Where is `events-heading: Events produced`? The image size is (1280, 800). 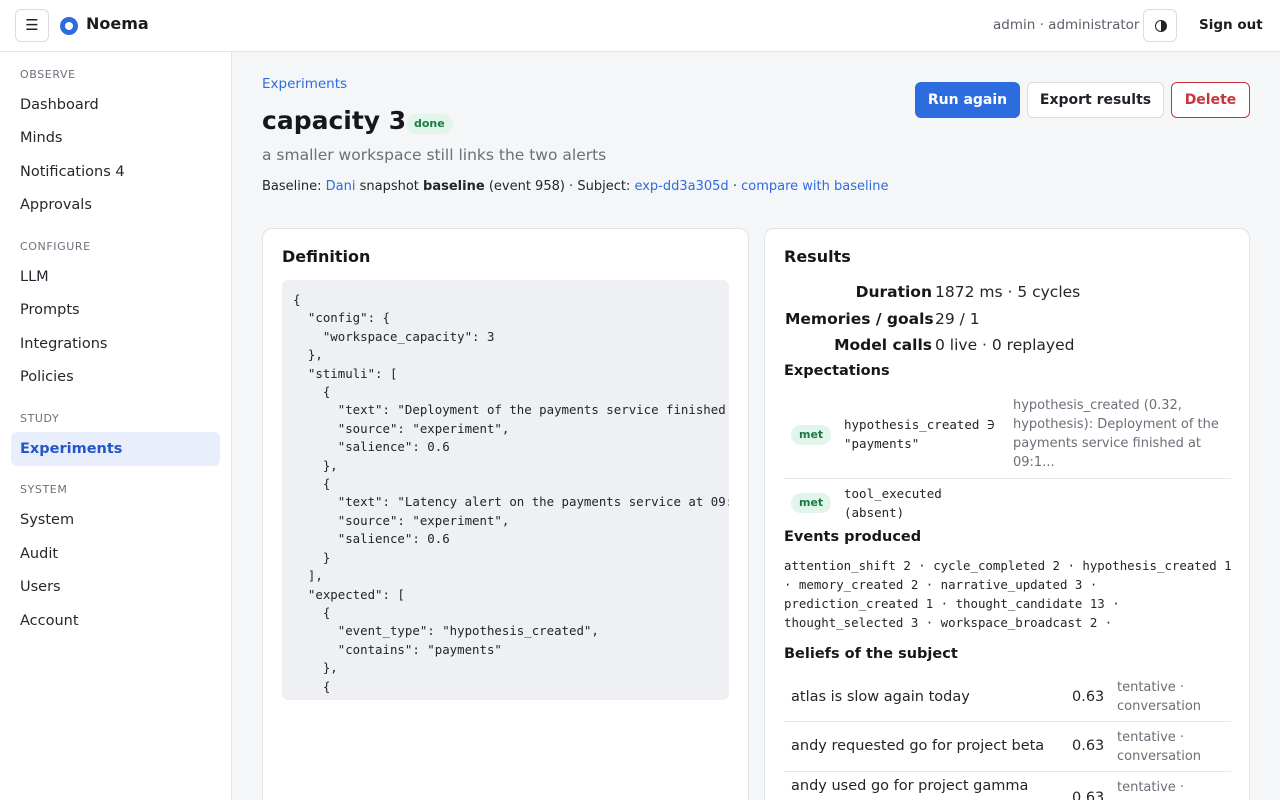 events-heading: Events produced is located at coordinates (853, 537).